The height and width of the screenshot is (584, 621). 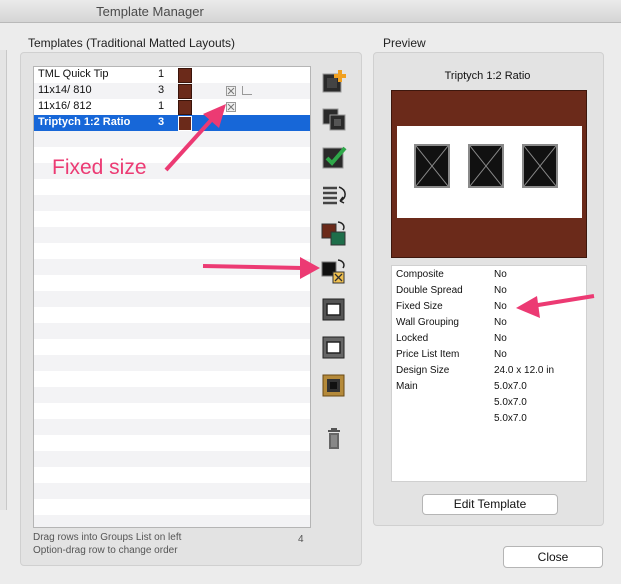 What do you see at coordinates (261, 268) in the screenshot?
I see `arrow-to-toolbar-icon` at bounding box center [261, 268].